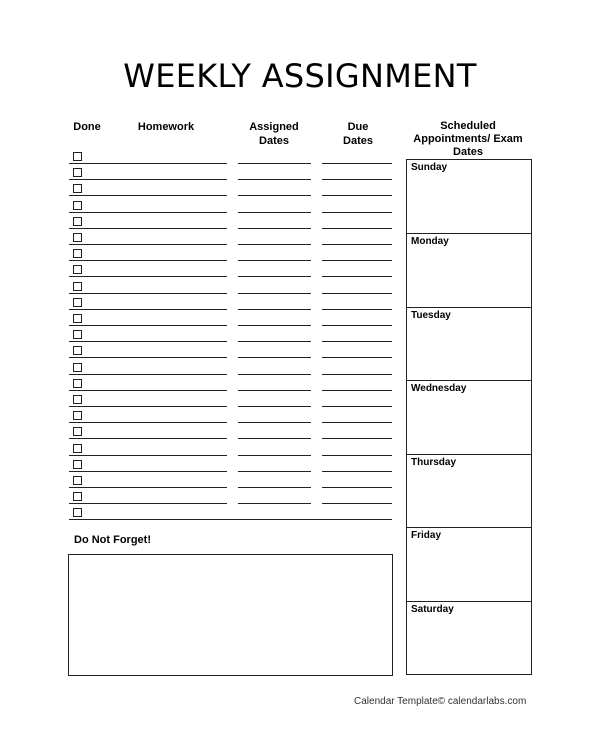 The width and height of the screenshot is (600, 750). Describe the element at coordinates (469, 343) in the screenshot. I see `day-cell-tuesday: Tuesday` at that location.